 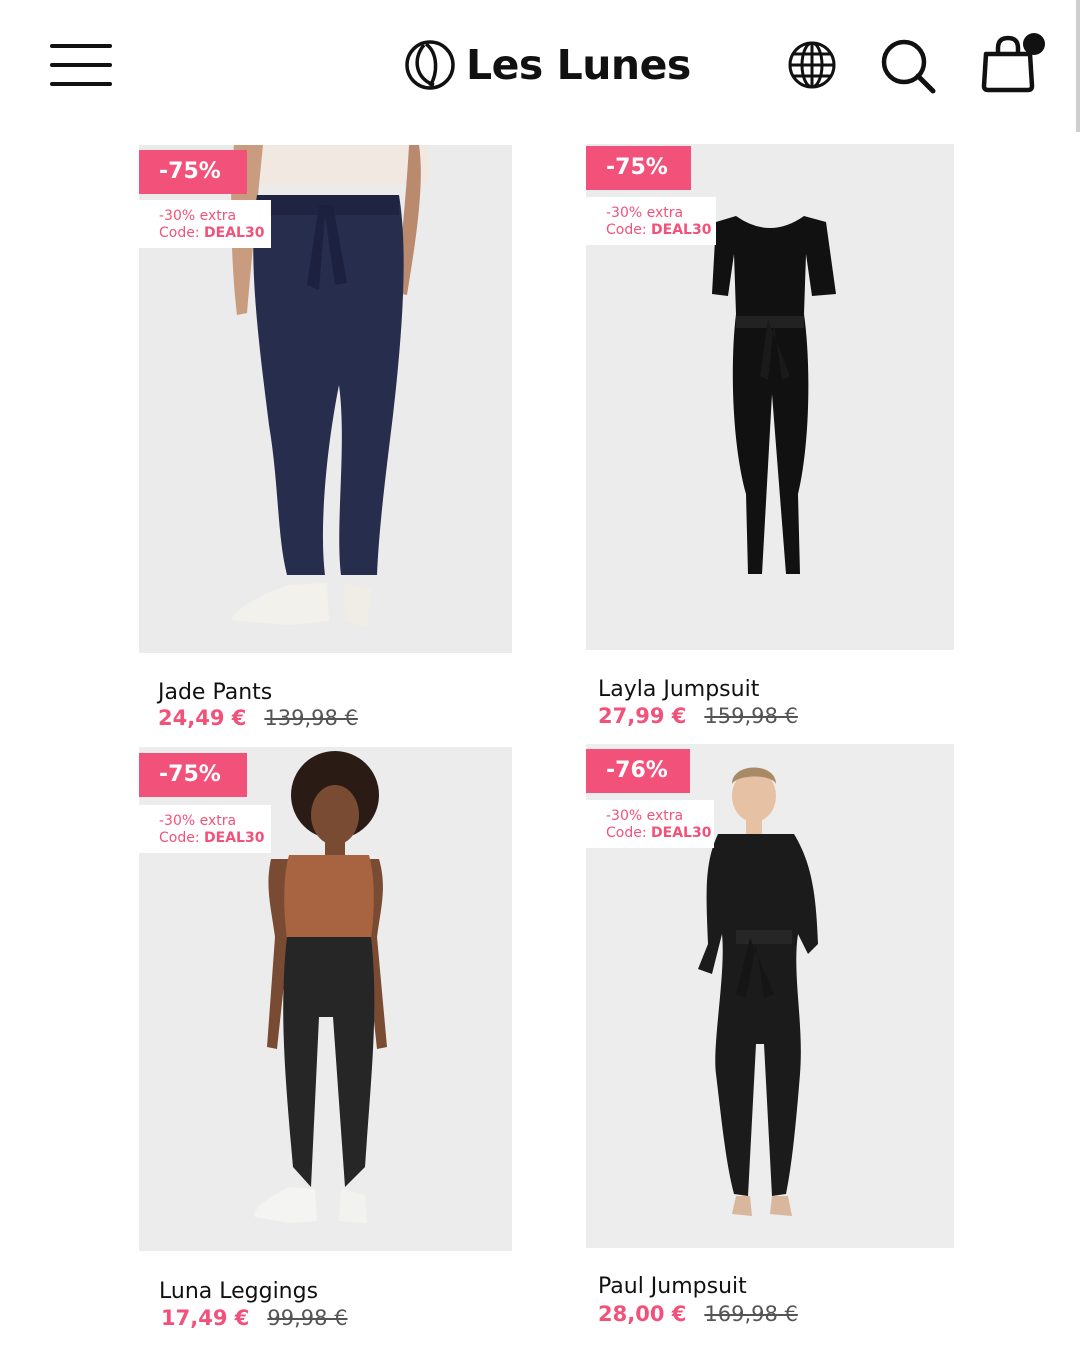 I want to click on price-row: 27,99 € 159,98 €, so click(x=698, y=716).